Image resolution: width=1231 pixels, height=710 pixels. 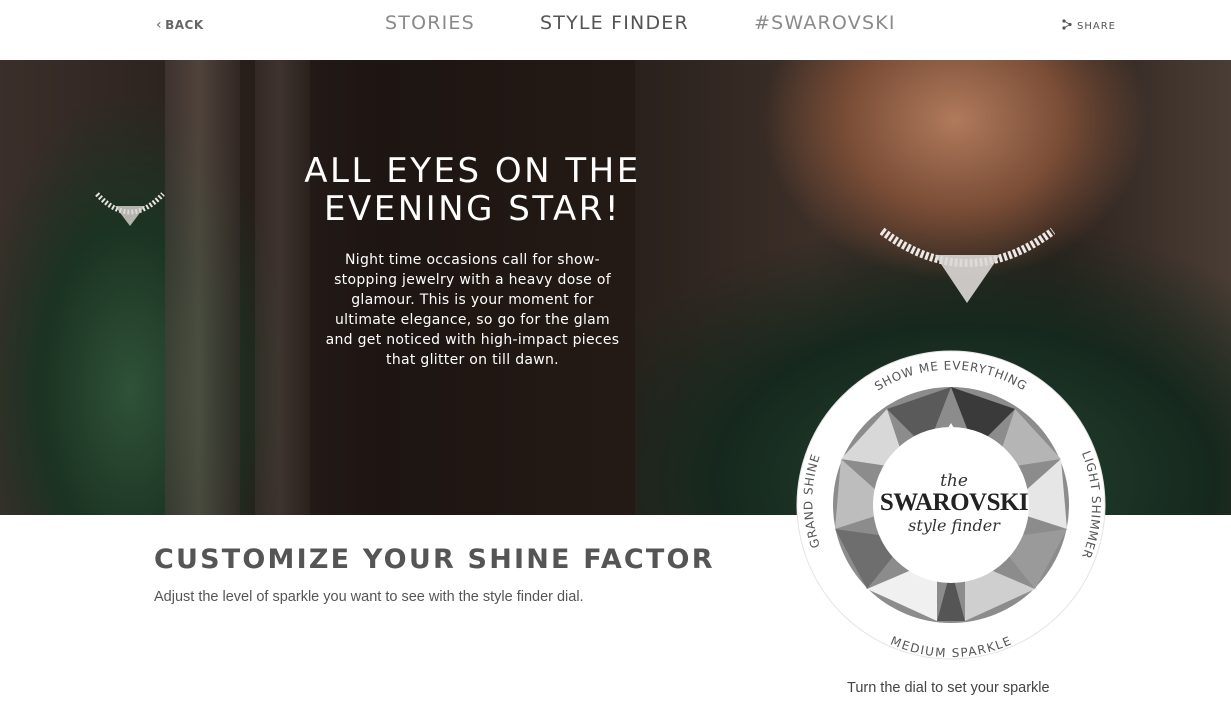 What do you see at coordinates (954, 502) in the screenshot?
I see `dial-center-brand: SWAROVSKI` at bounding box center [954, 502].